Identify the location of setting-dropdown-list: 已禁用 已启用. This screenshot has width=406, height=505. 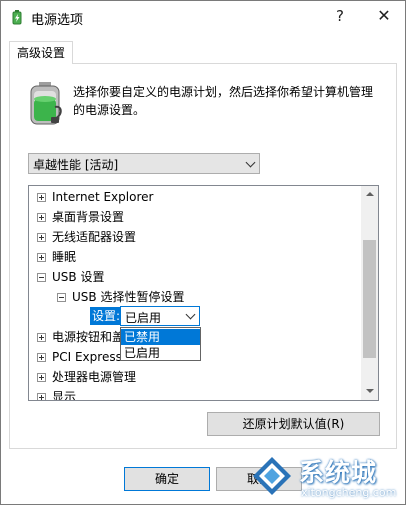
(160, 344).